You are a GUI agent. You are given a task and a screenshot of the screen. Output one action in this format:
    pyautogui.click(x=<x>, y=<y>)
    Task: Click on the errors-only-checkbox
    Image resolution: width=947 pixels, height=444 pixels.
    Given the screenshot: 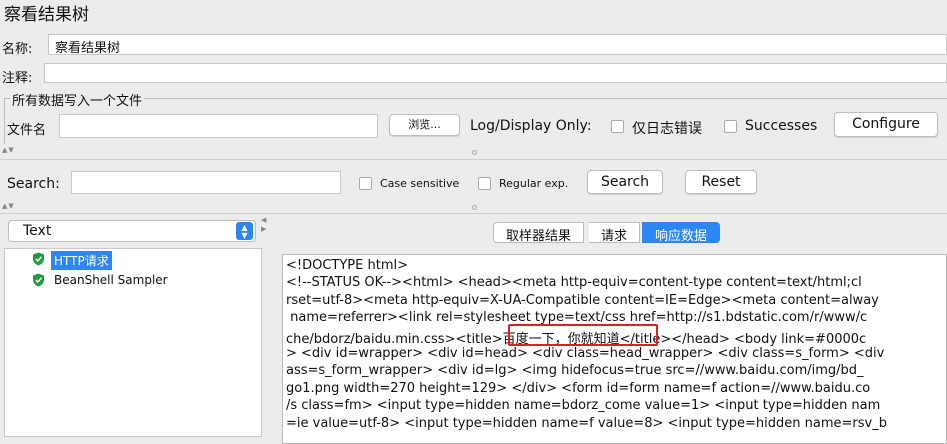 What is the action you would take?
    pyautogui.click(x=617, y=126)
    